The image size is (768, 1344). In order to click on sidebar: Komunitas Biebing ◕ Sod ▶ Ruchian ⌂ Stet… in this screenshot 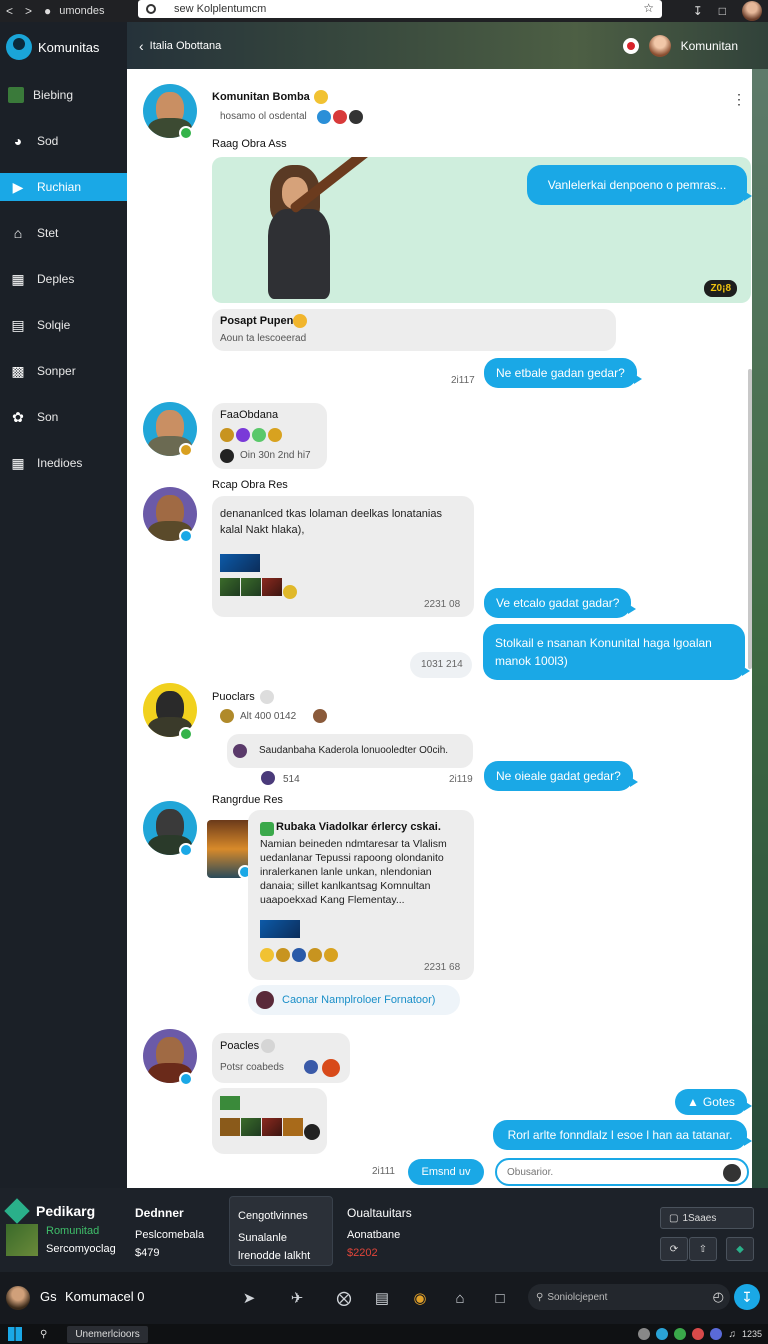, I will do `click(63, 605)`.